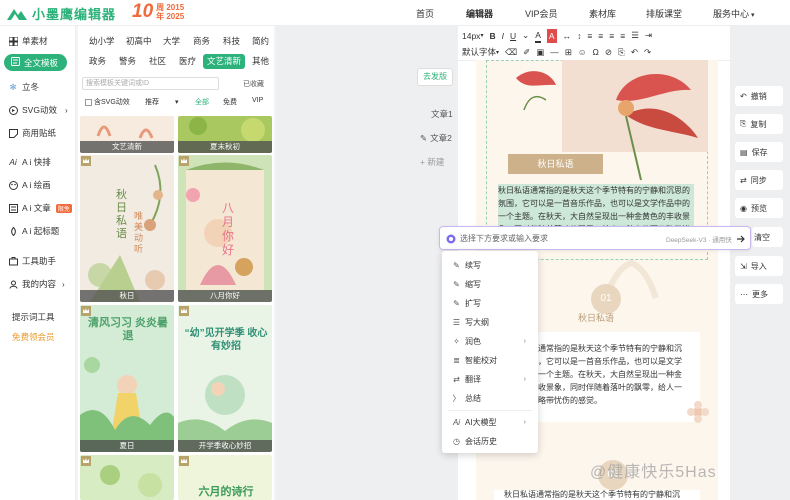 This screenshot has width=790, height=500. Describe the element at coordinates (759, 96) in the screenshot. I see `undo-button: ↶ 撤销` at that location.